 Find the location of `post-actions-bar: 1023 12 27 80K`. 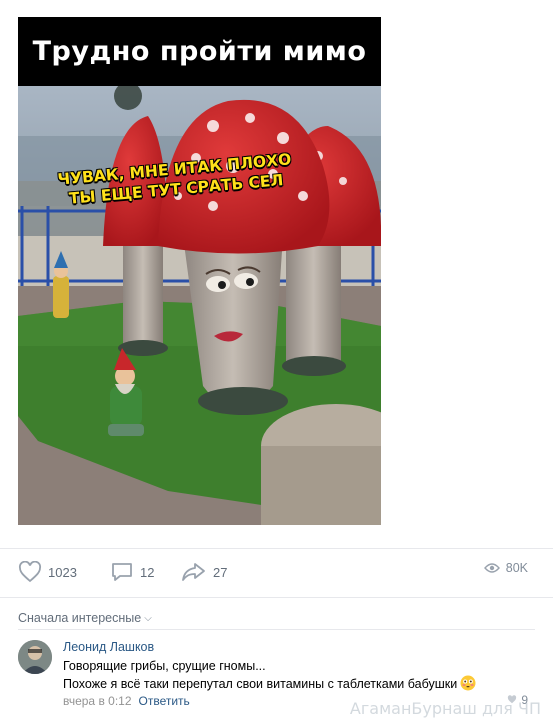

post-actions-bar: 1023 12 27 80K is located at coordinates (276, 573).